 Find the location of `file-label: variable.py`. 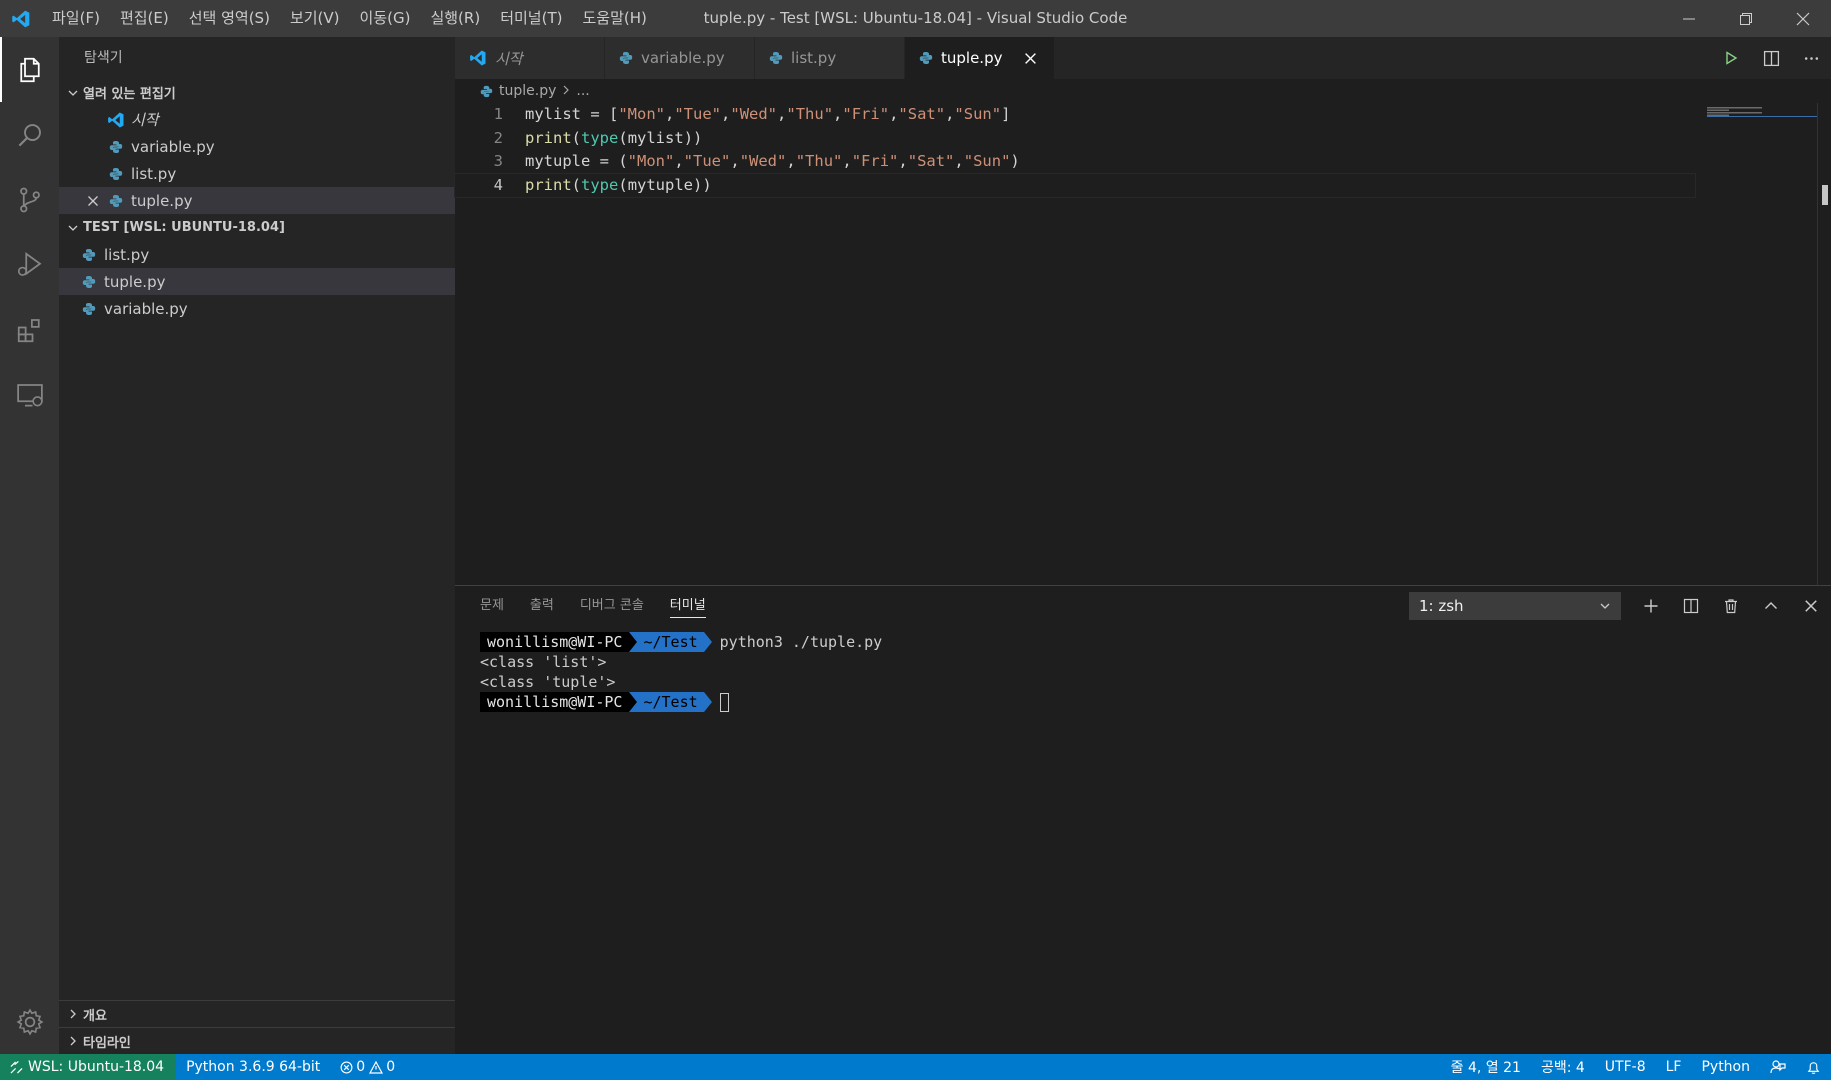

file-label: variable.py is located at coordinates (146, 308).